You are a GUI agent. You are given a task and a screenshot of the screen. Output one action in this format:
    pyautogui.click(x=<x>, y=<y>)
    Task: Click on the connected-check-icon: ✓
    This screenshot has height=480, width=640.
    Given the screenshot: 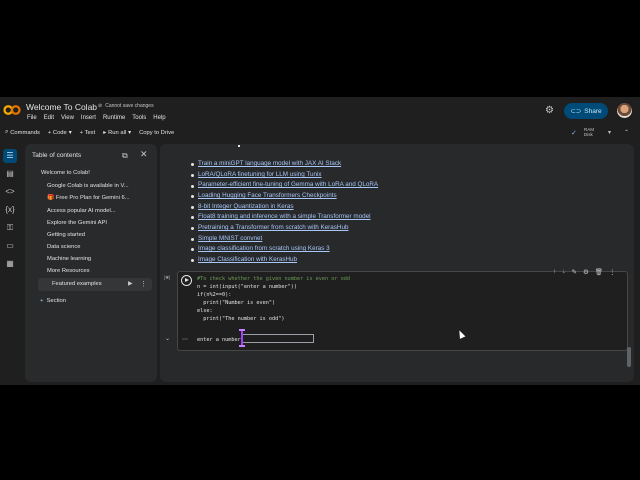 What is the action you would take?
    pyautogui.click(x=574, y=133)
    